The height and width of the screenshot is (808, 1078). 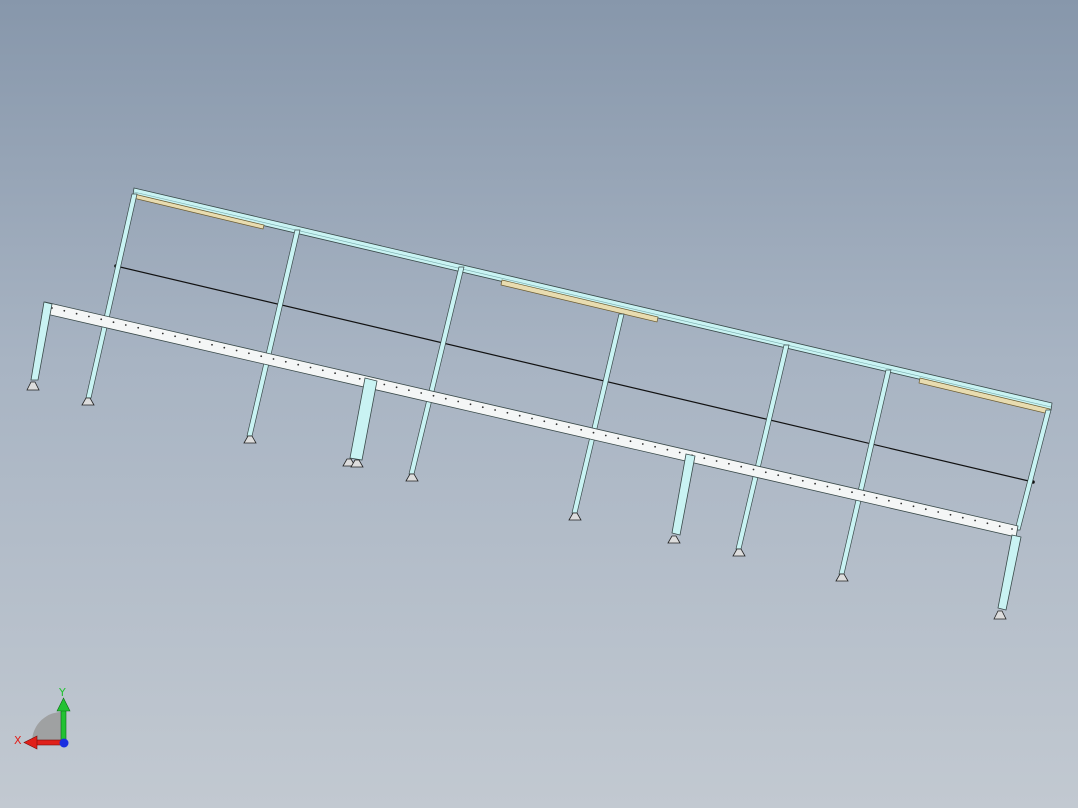 What do you see at coordinates (579, 301) in the screenshot?
I see `top-panel-middle` at bounding box center [579, 301].